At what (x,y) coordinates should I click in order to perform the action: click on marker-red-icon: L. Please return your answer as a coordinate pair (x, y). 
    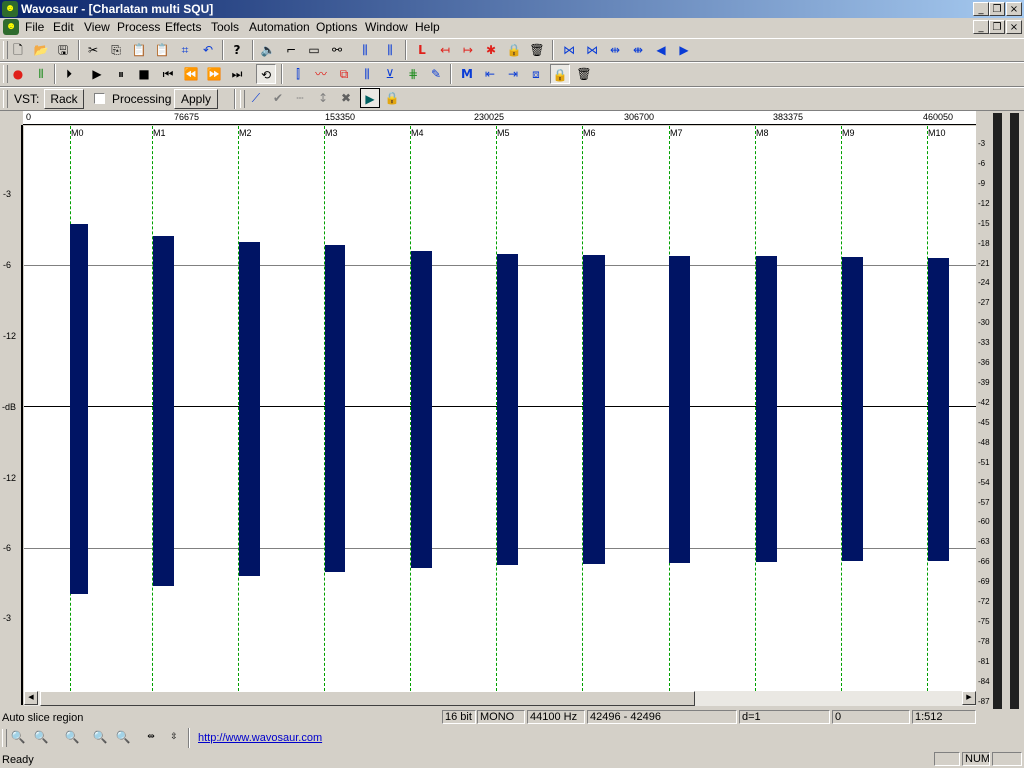
    Looking at the image, I should click on (422, 50).